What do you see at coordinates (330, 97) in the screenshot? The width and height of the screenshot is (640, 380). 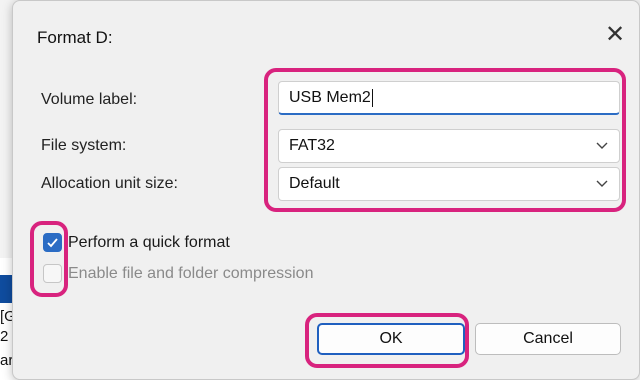 I see `volume-label-value: USB Mem2` at bounding box center [330, 97].